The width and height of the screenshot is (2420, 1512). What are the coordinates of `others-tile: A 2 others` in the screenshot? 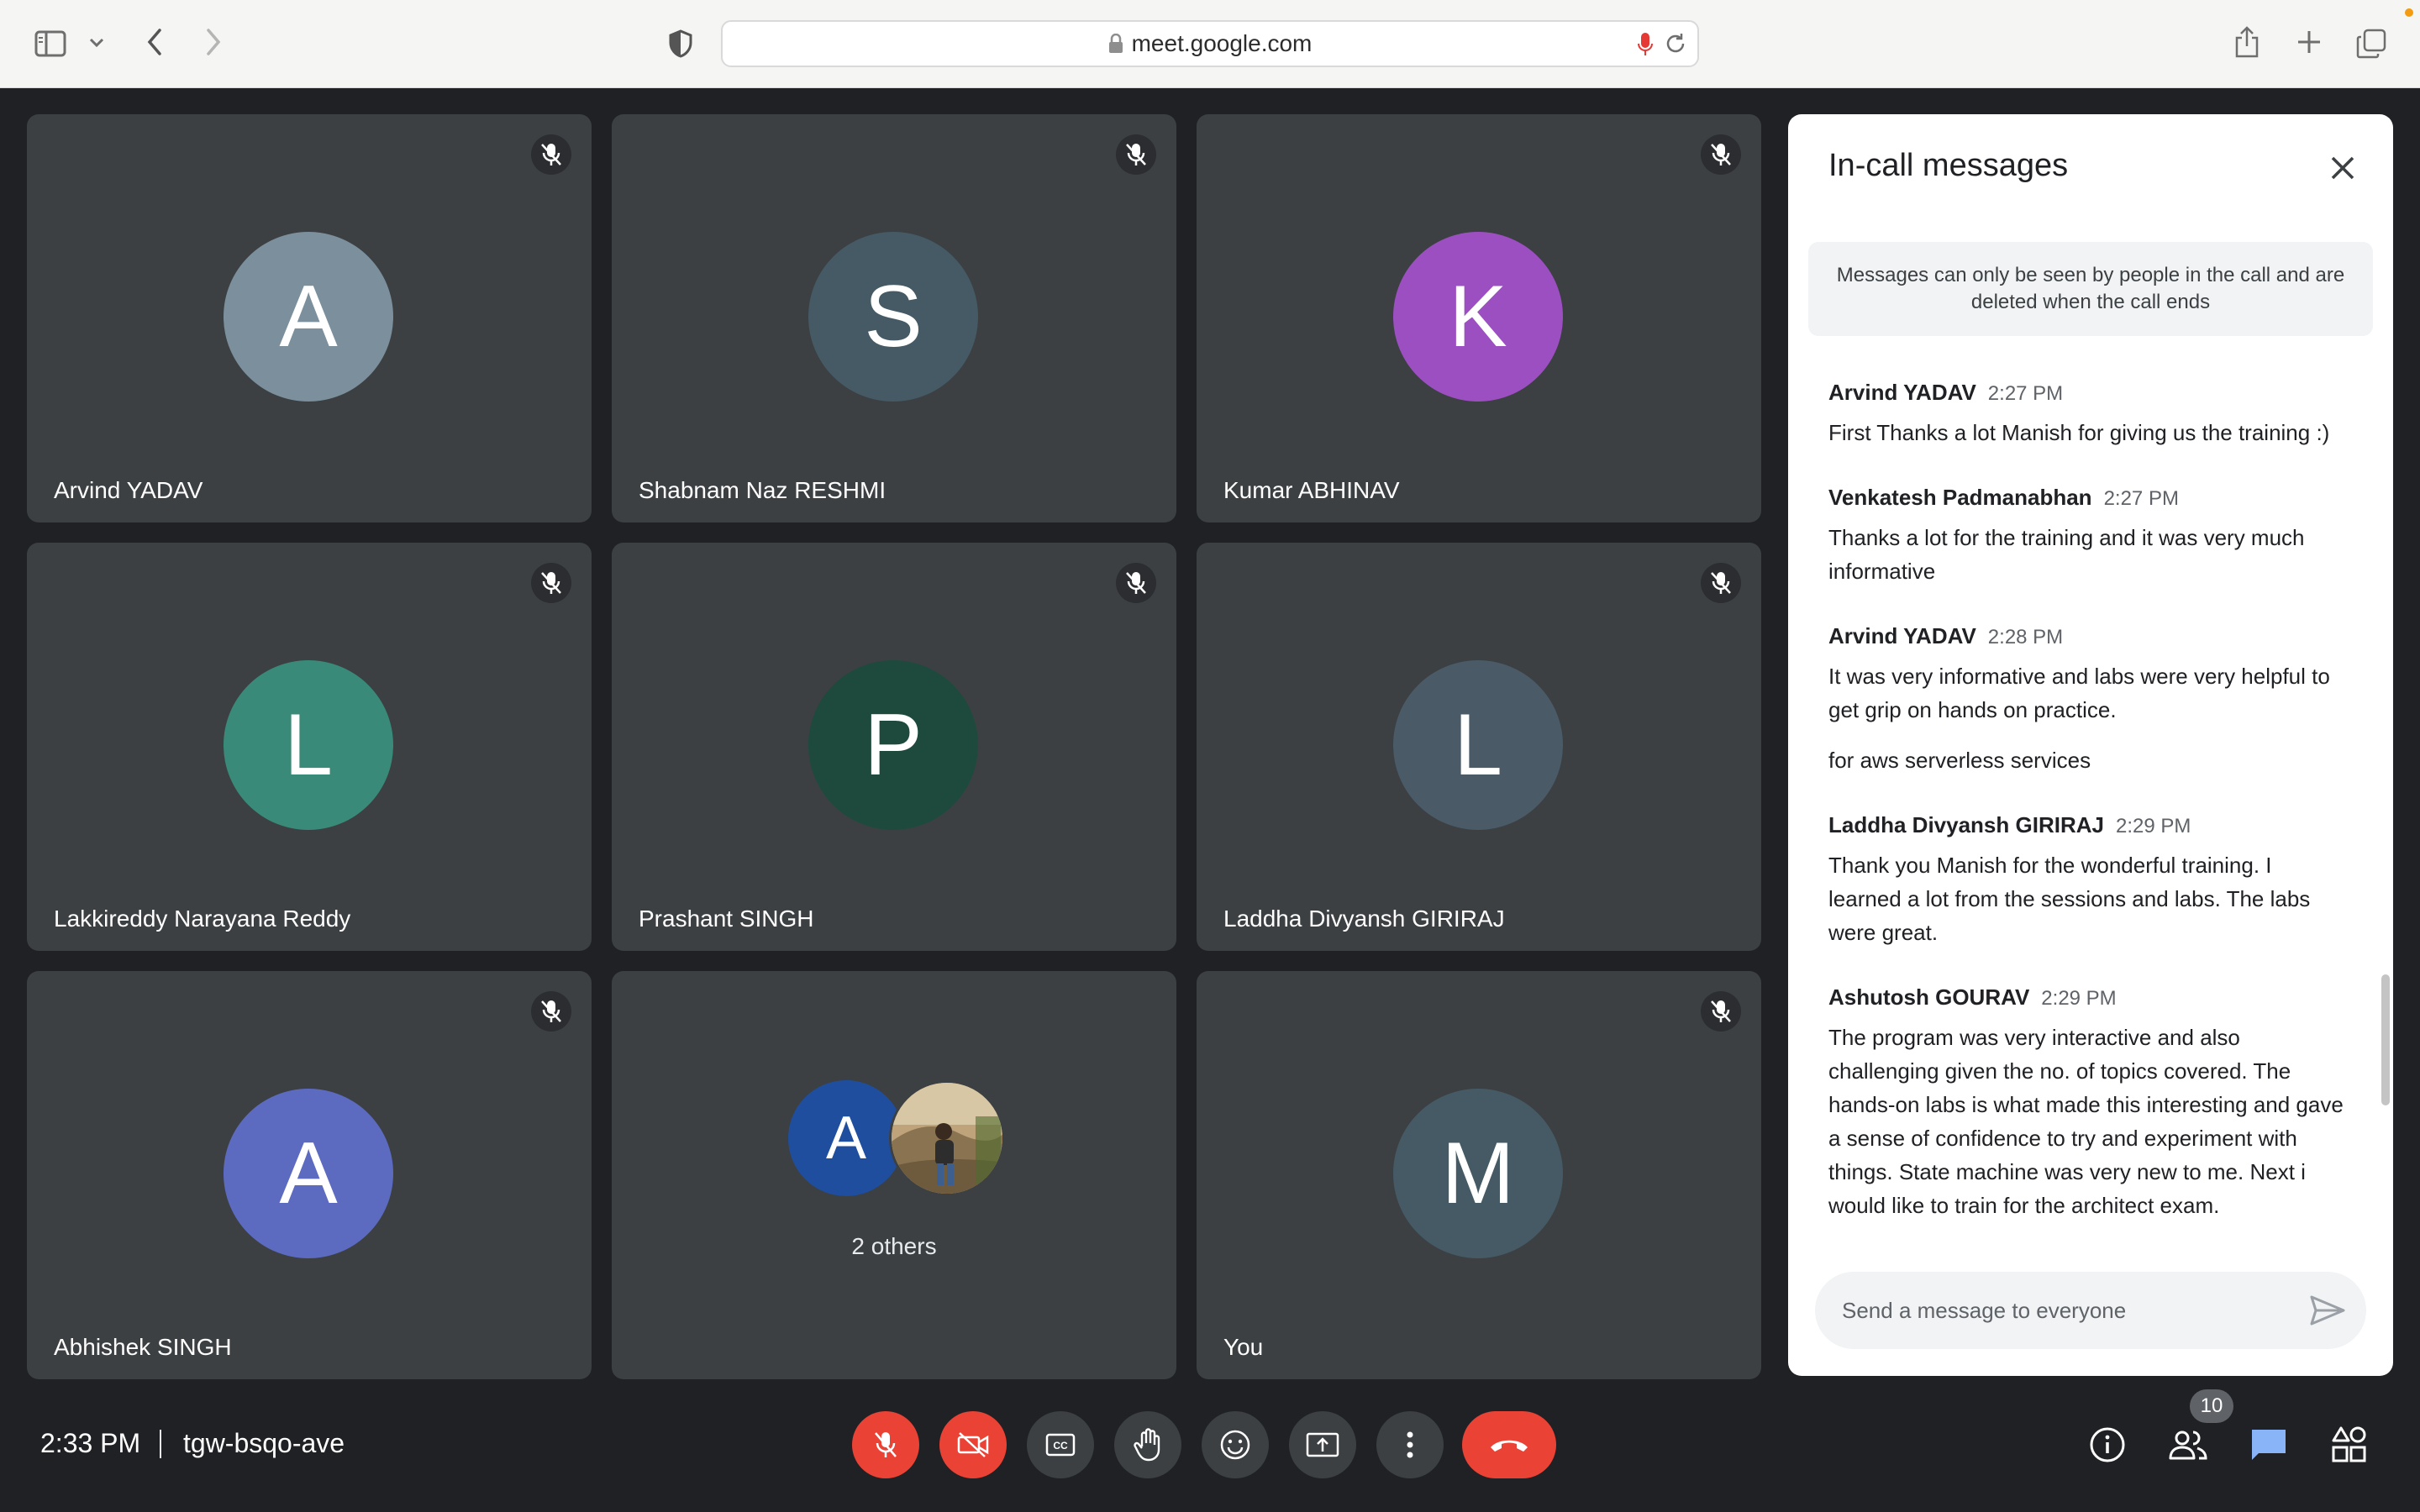 It's located at (894, 1175).